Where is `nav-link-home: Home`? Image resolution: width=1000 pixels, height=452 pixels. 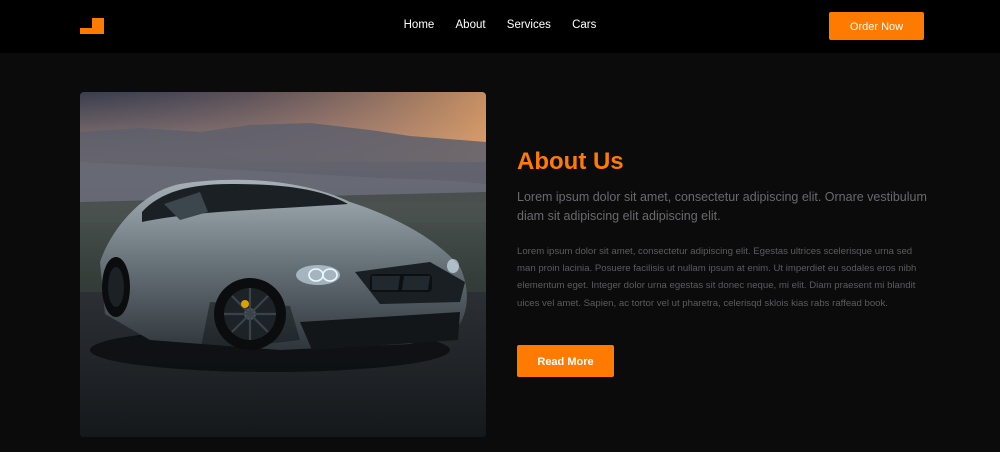 nav-link-home: Home is located at coordinates (419, 25).